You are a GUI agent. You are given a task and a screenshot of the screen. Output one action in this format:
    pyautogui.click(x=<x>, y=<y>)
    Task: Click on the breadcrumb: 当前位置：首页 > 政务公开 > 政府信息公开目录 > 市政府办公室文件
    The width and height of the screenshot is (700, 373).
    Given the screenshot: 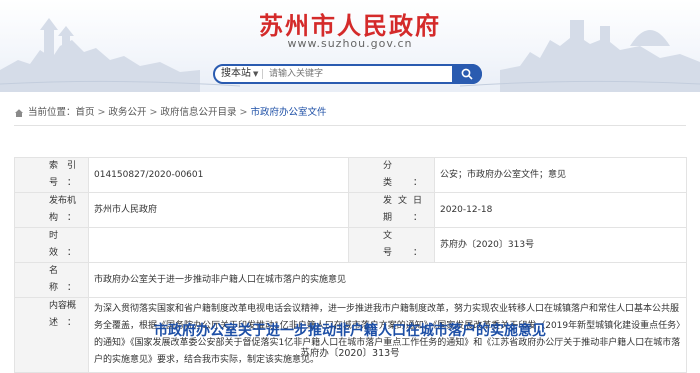 What is the action you would take?
    pyautogui.click(x=170, y=113)
    